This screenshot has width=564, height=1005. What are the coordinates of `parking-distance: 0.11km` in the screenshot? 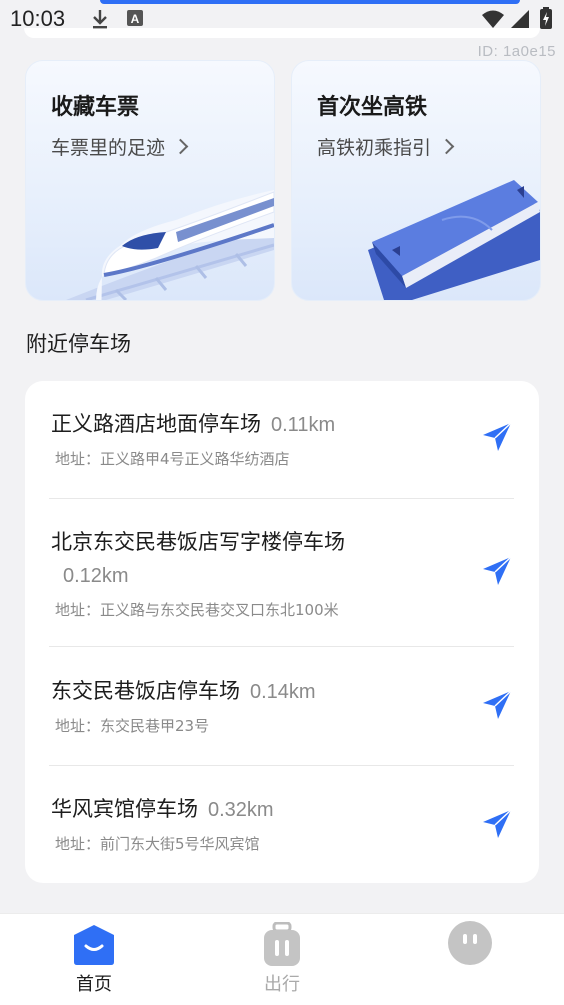 It's located at (303, 425).